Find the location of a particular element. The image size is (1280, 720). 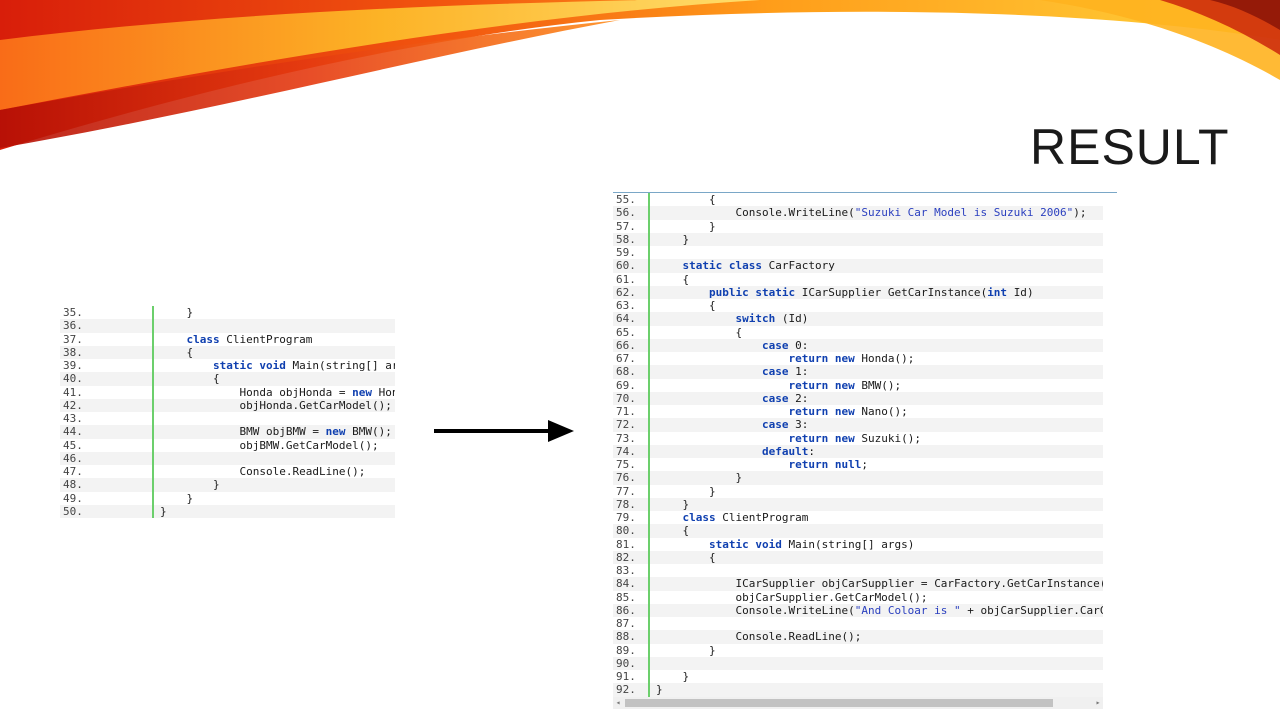

line-number: 64. is located at coordinates (626, 319).